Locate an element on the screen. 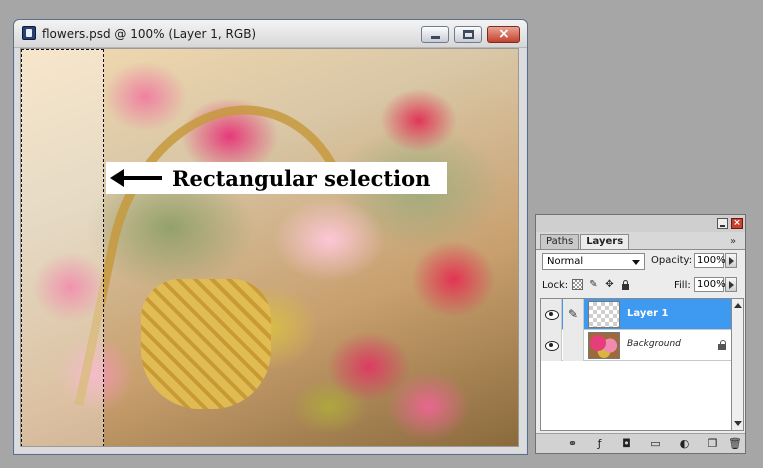 The height and width of the screenshot is (468, 763). layer-list-scrollbar is located at coordinates (738, 364).